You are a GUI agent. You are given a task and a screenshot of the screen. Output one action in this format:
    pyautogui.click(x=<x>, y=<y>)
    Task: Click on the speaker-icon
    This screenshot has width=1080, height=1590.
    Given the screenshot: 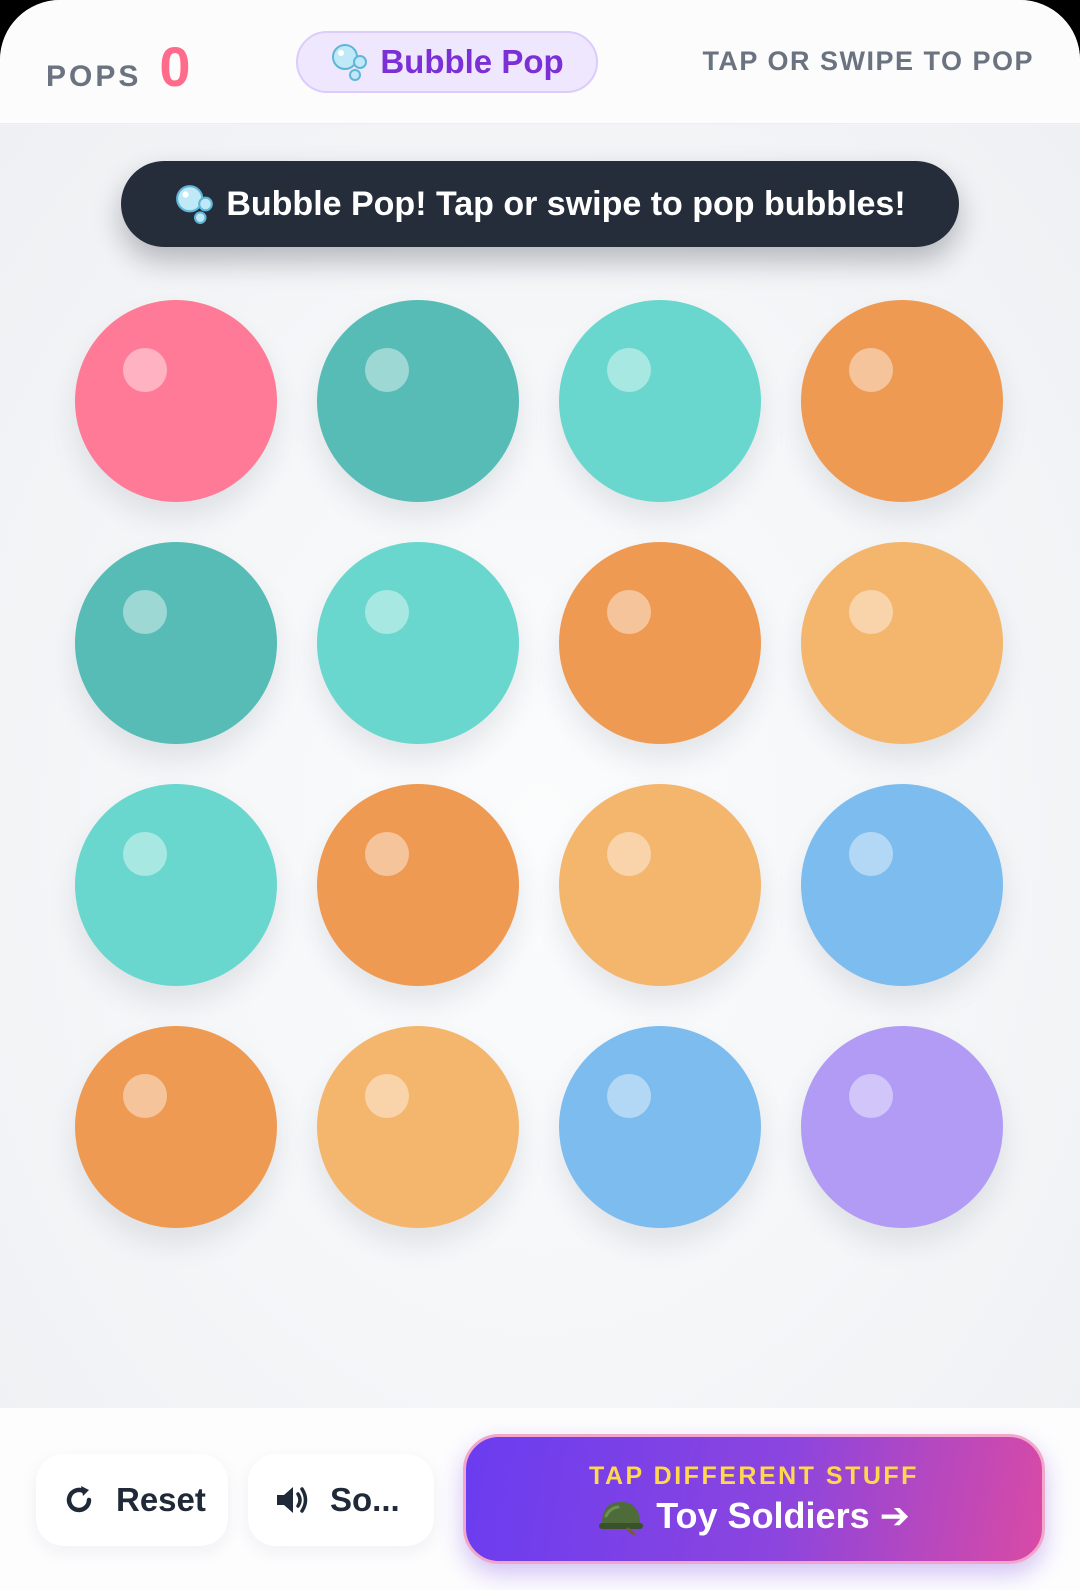 What is the action you would take?
    pyautogui.click(x=292, y=1500)
    